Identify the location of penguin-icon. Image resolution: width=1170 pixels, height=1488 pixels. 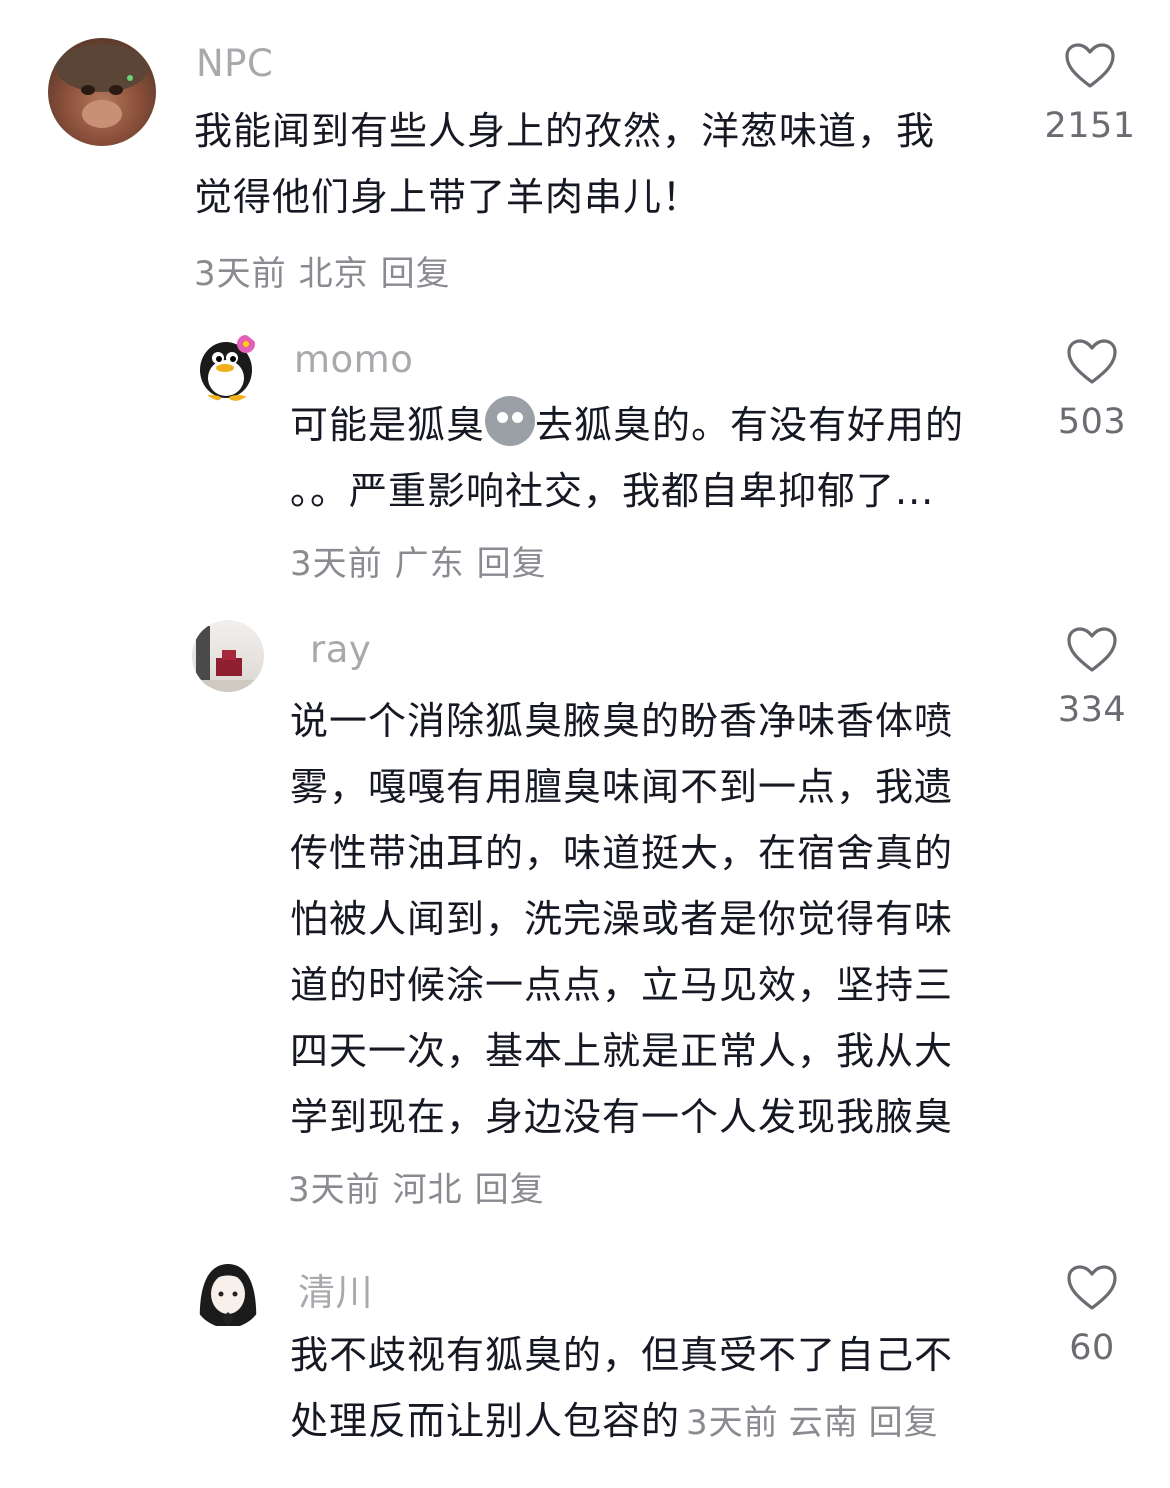
(227, 368).